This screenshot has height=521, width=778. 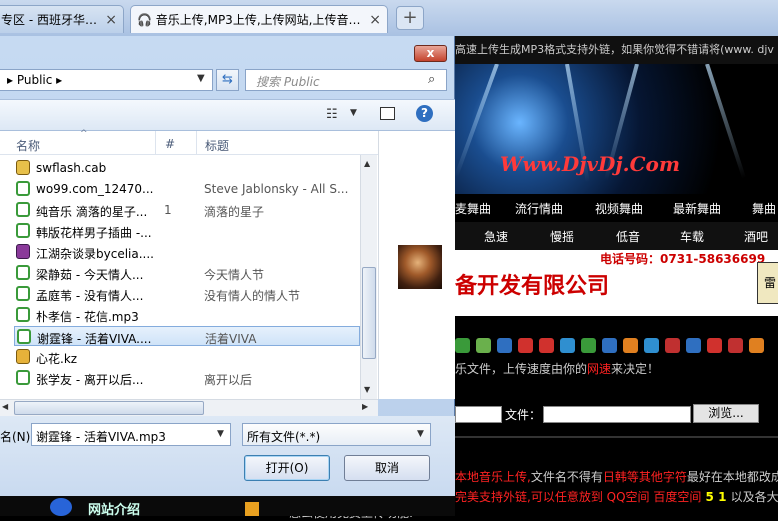 I want to click on scroll-right-icon: ▶, so click(x=365, y=406).